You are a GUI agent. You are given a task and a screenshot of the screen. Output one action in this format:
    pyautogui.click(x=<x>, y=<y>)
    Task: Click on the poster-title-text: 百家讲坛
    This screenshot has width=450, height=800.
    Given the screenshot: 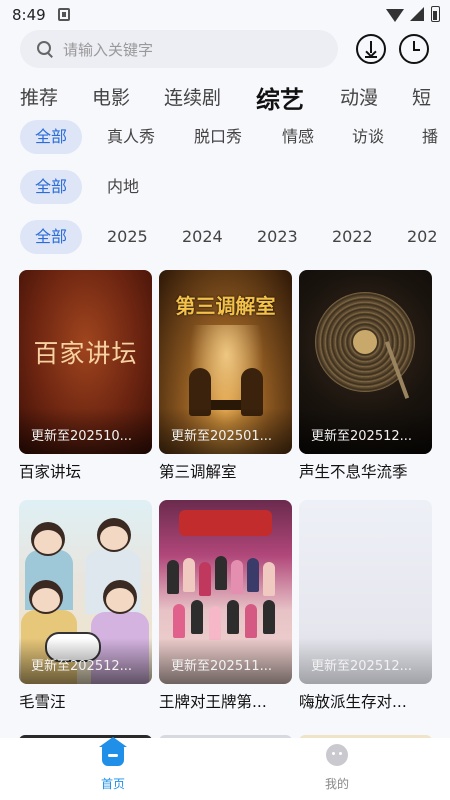 What is the action you would take?
    pyautogui.click(x=85, y=353)
    